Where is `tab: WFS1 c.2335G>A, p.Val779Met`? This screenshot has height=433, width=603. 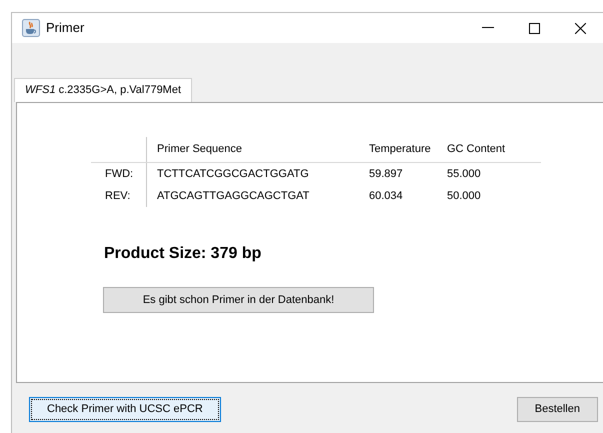 tab: WFS1 c.2335G>A, p.Val779Met is located at coordinates (103, 90).